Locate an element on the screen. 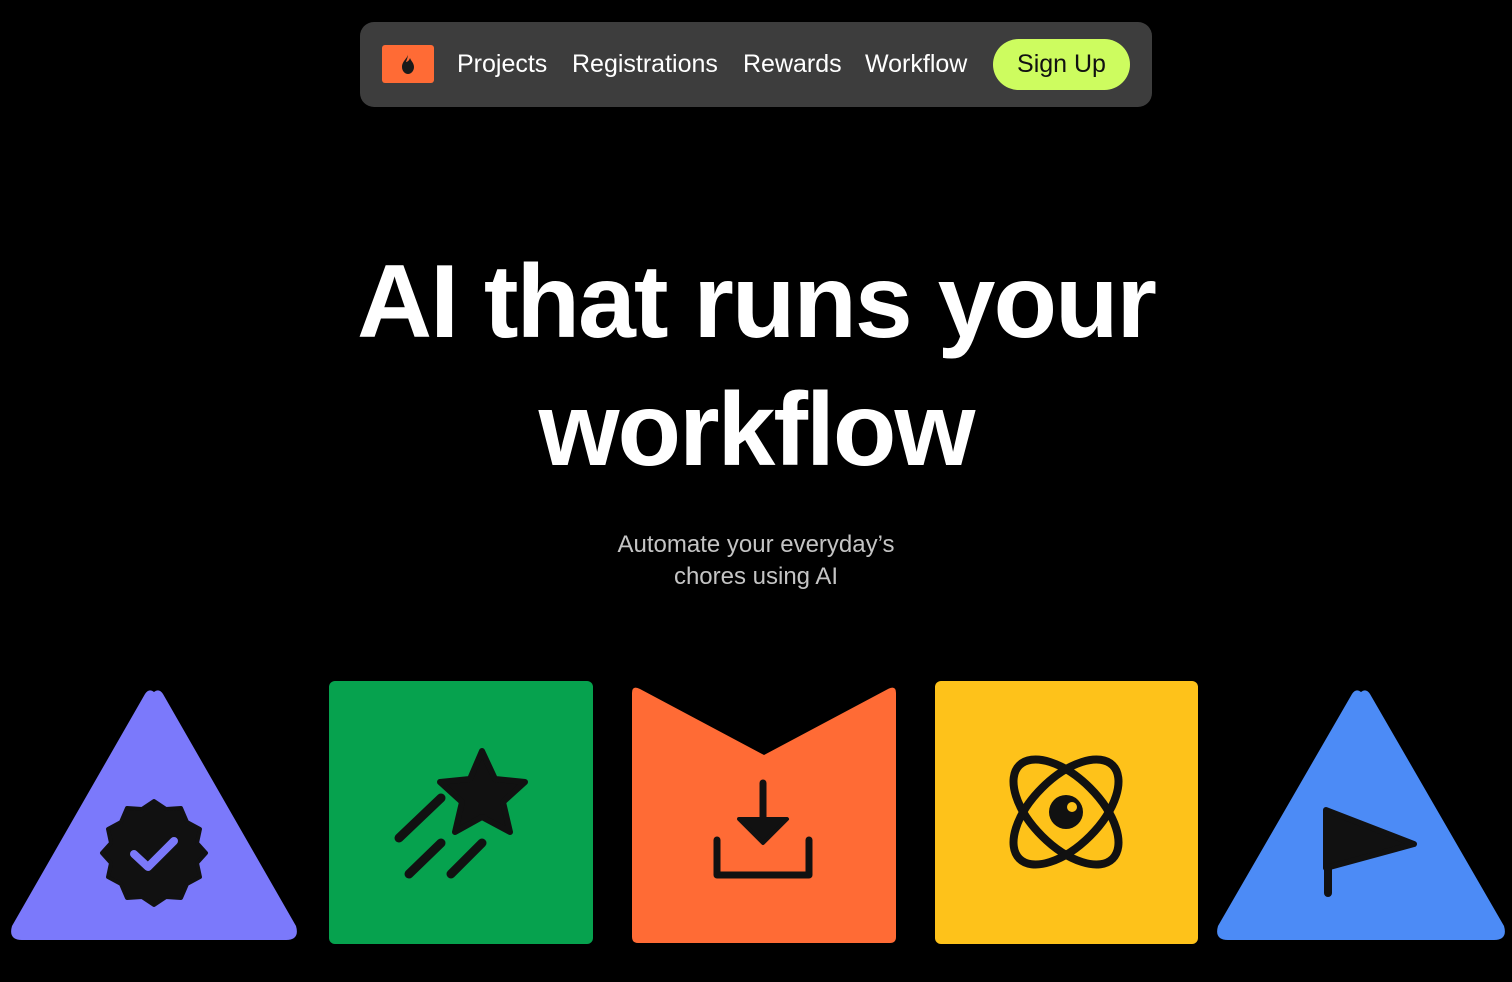 The width and height of the screenshot is (1512, 982). feature-card-star is located at coordinates (461, 812).